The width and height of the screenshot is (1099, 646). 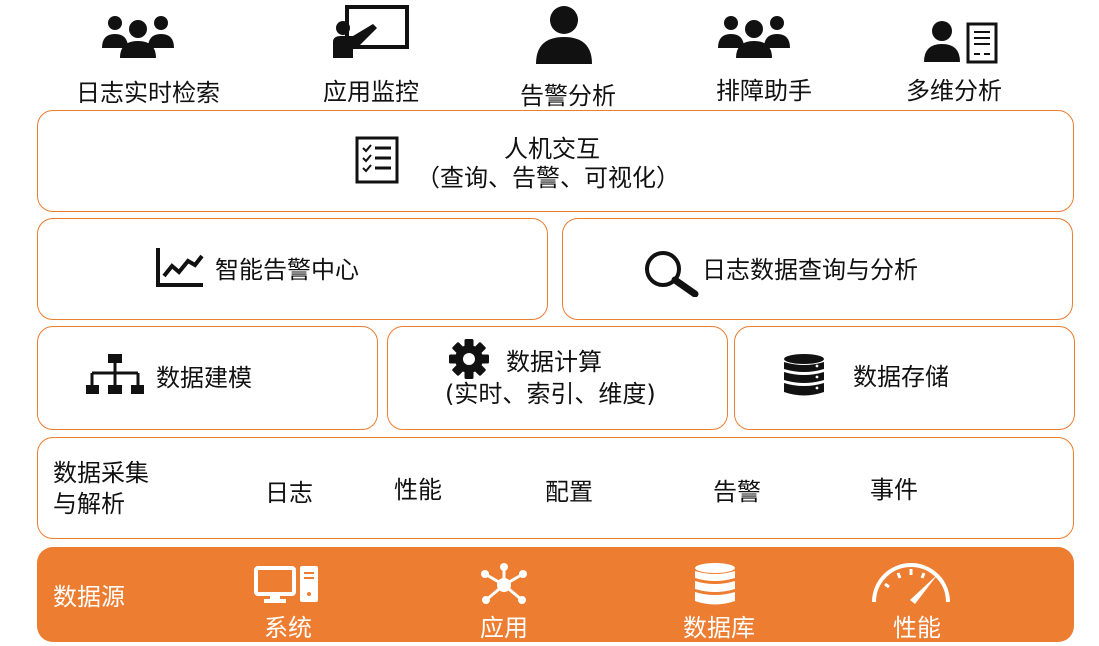 I want to click on hierarchy-icon, so click(x=115, y=376).